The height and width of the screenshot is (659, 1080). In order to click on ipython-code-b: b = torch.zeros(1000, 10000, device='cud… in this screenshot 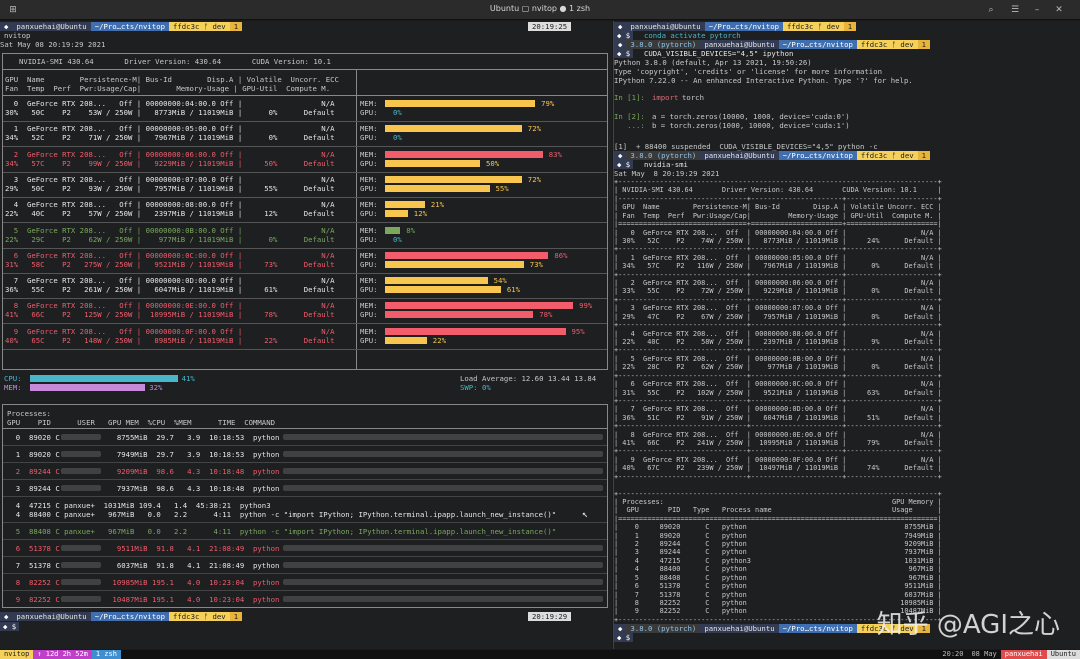, I will do `click(751, 125)`.